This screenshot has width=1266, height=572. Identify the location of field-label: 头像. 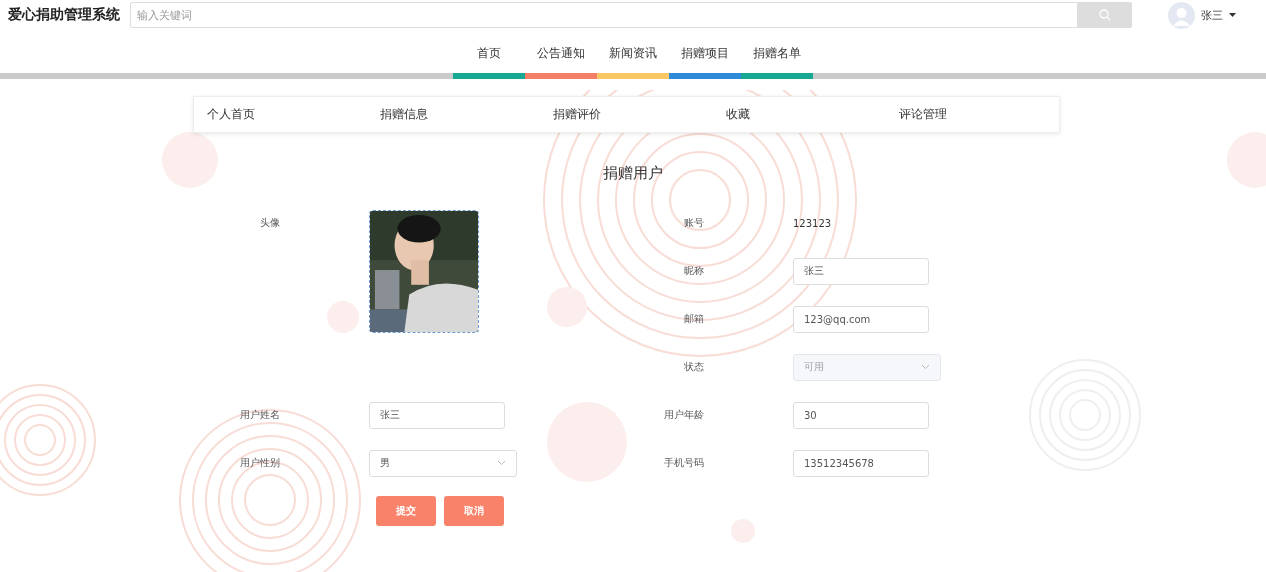
(270, 223).